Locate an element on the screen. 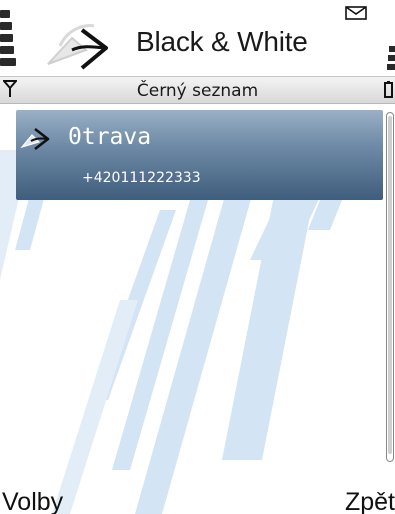 This screenshot has width=395, height=514. options-softkey: Volby is located at coordinates (32, 501).